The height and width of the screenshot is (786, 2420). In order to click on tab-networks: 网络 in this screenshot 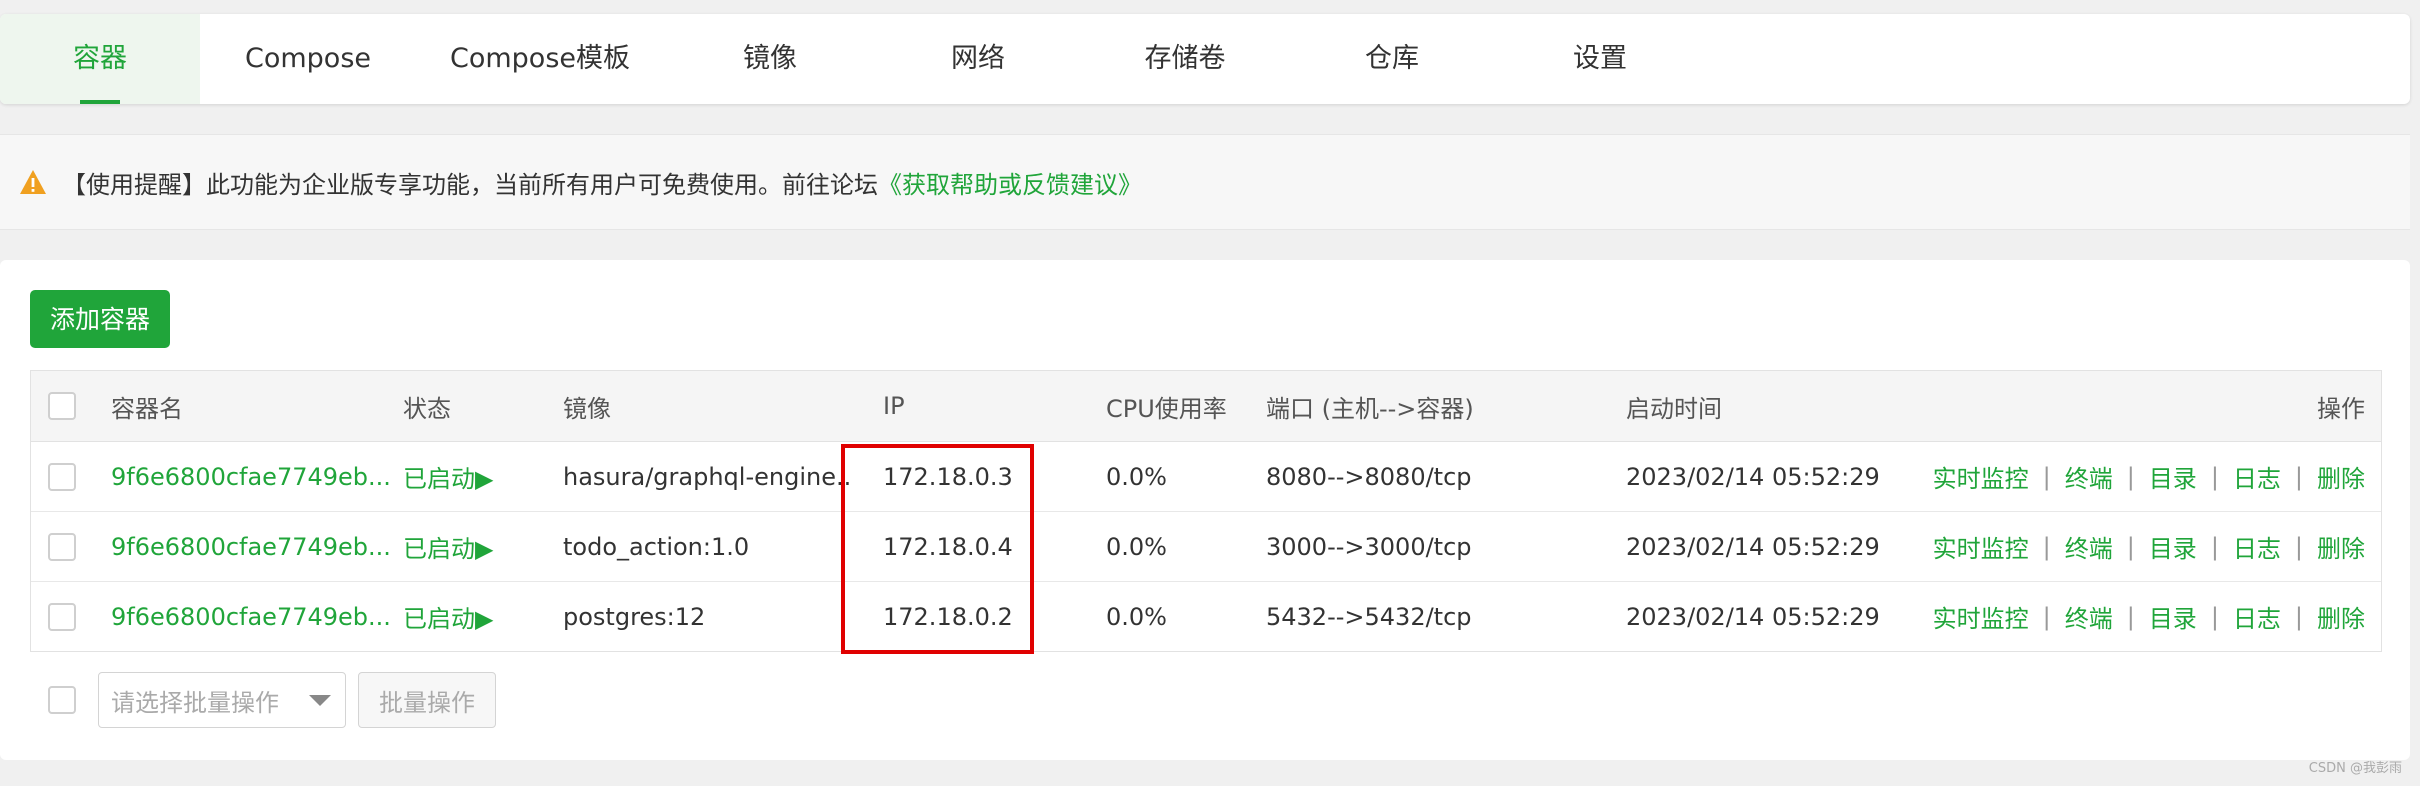, I will do `click(978, 59)`.